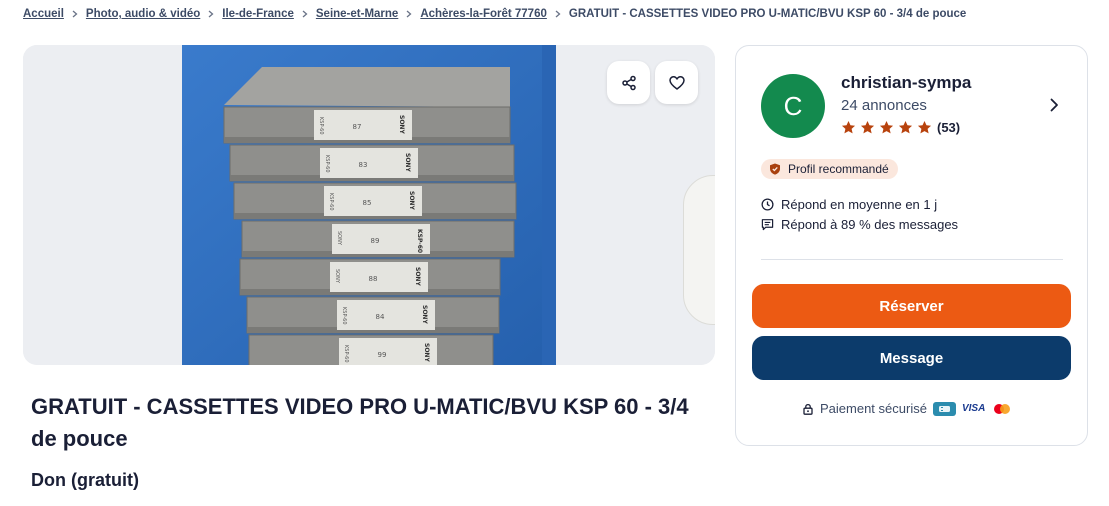 Image resolution: width=1109 pixels, height=506 pixels. What do you see at coordinates (767, 204) in the screenshot?
I see `clock-icon` at bounding box center [767, 204].